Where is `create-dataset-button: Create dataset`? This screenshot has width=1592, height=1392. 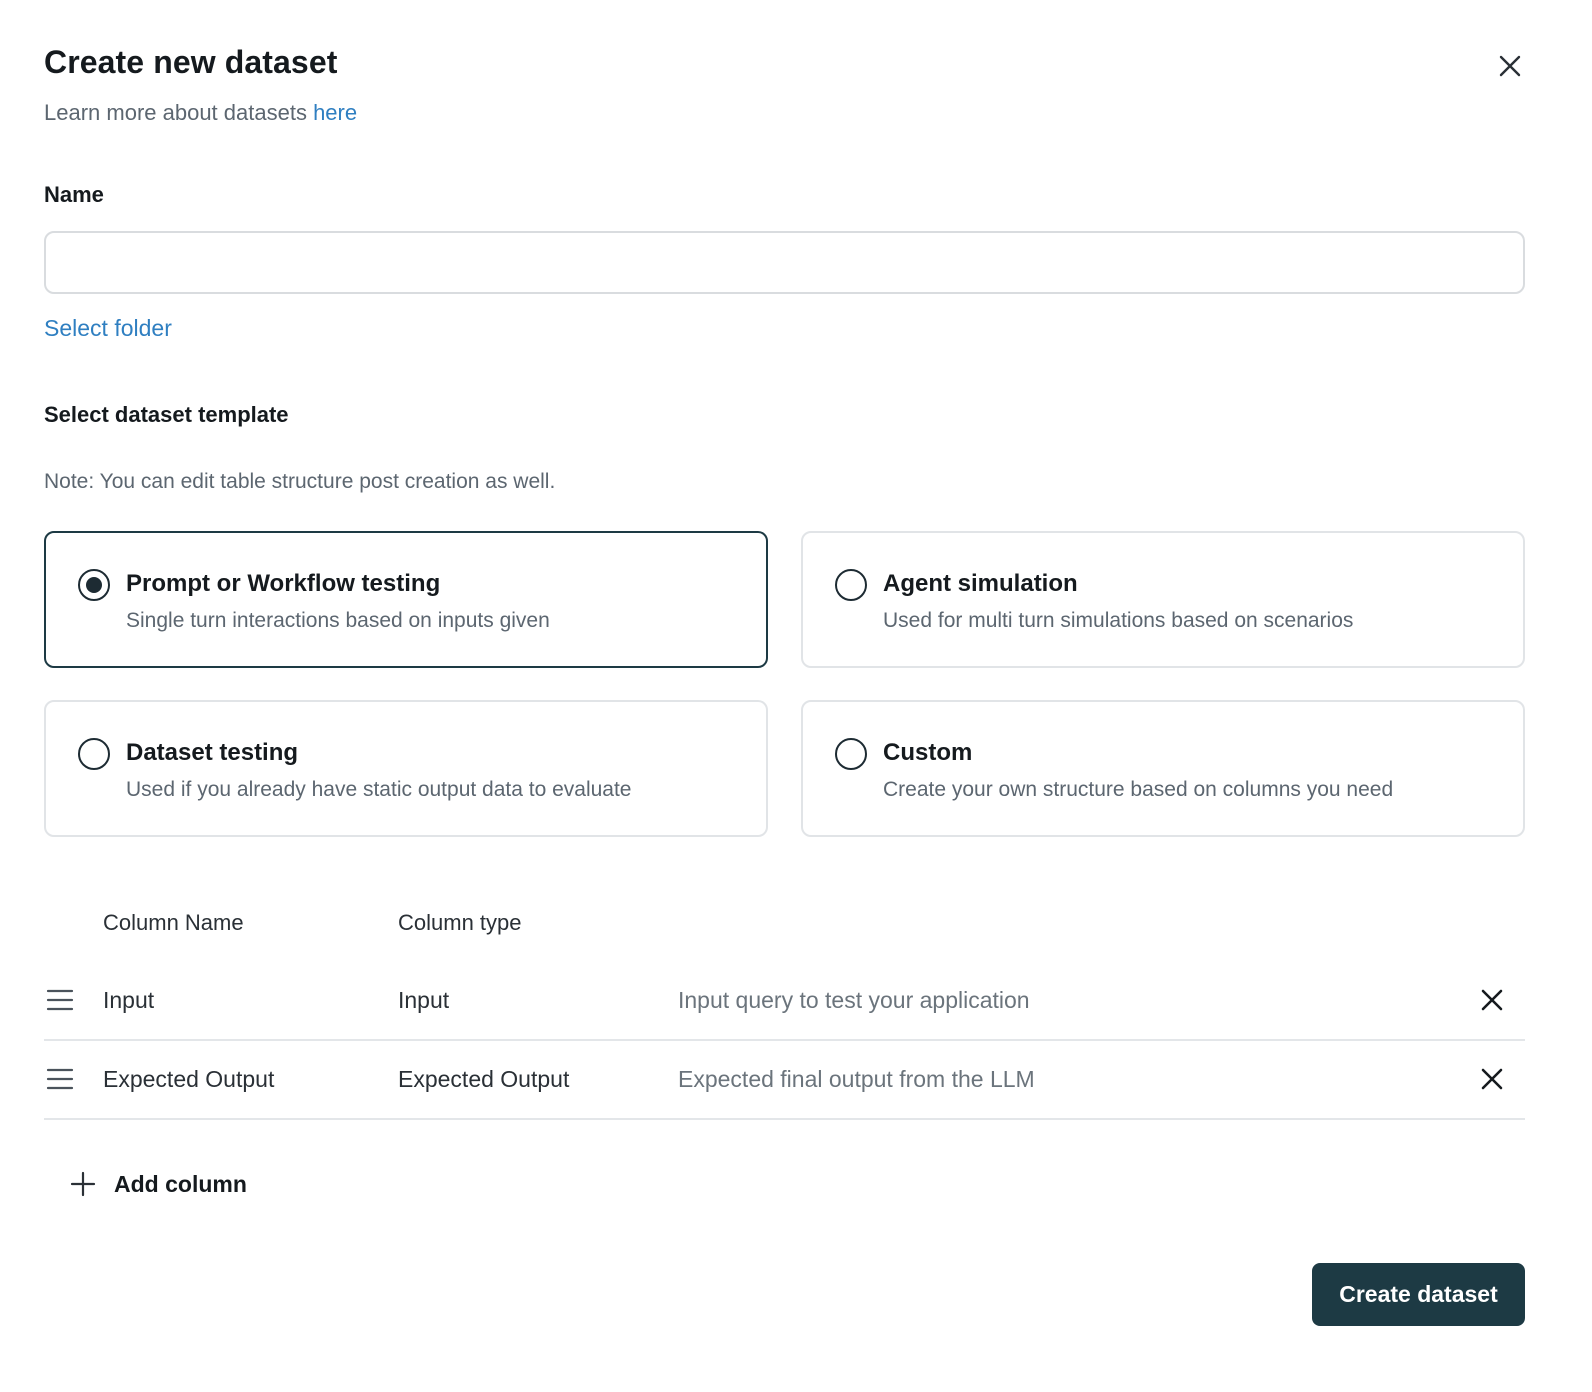
create-dataset-button: Create dataset is located at coordinates (1418, 1294).